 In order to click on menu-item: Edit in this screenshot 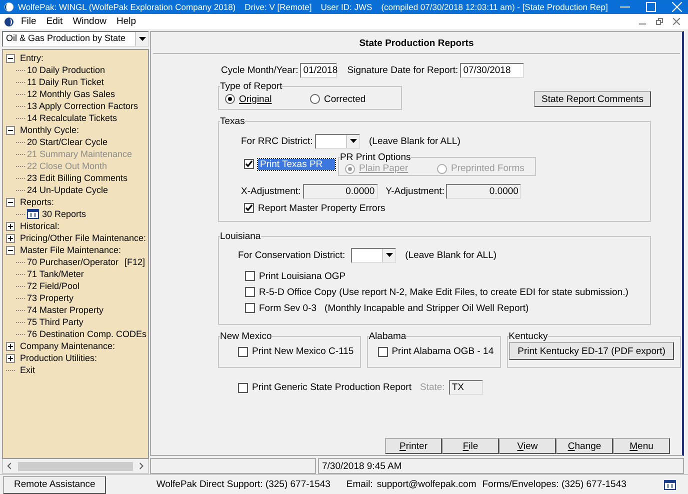, I will do `click(54, 21)`.